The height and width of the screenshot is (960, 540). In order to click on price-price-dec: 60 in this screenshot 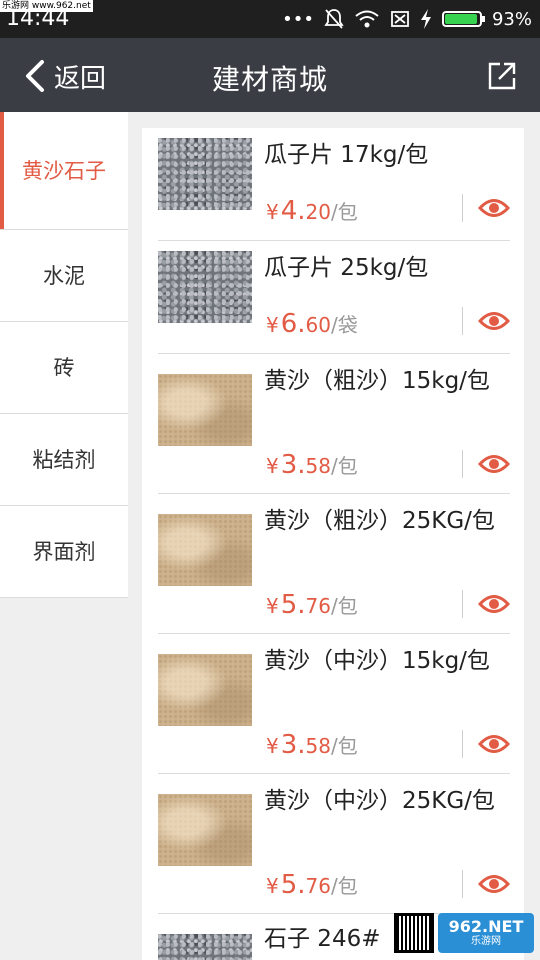, I will do `click(318, 325)`.